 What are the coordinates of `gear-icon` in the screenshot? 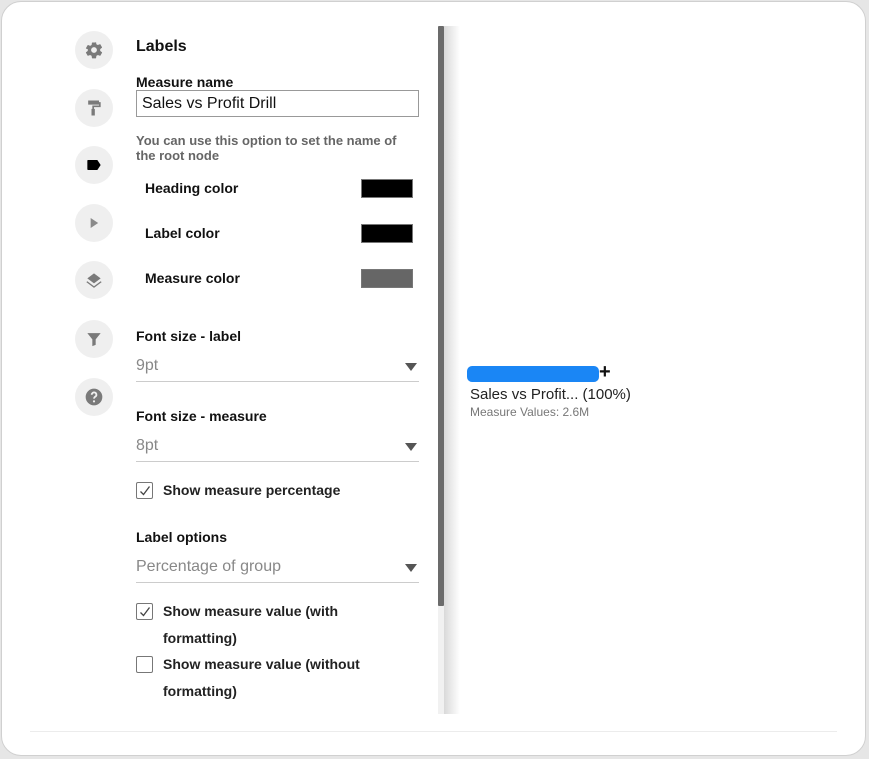 It's located at (94, 50).